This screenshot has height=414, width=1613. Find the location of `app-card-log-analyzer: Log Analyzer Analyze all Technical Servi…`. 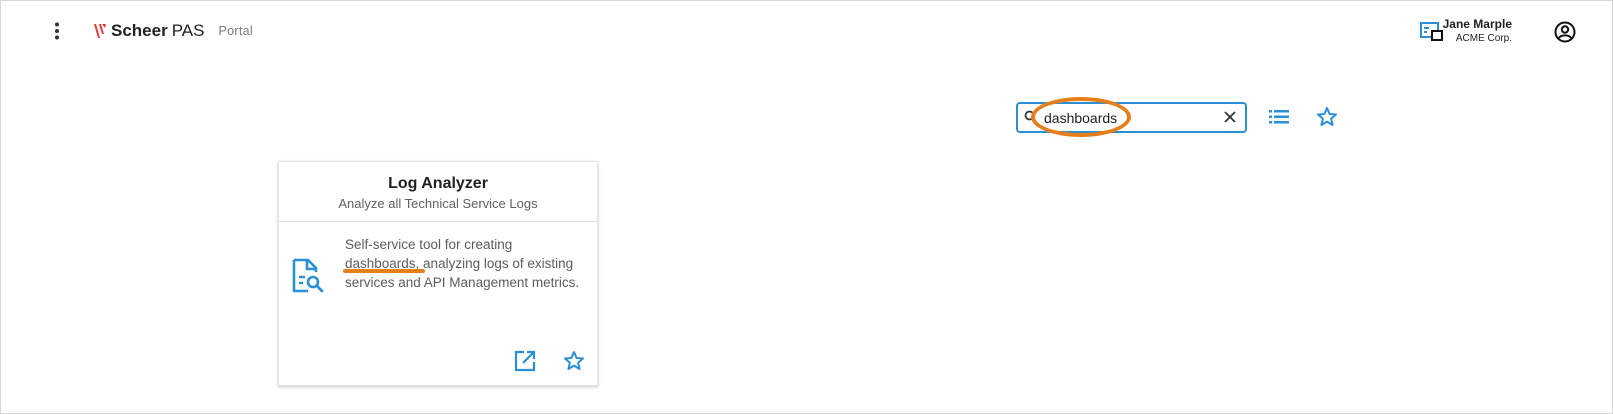

app-card-log-analyzer: Log Analyzer Analyze all Technical Servi… is located at coordinates (438, 273).